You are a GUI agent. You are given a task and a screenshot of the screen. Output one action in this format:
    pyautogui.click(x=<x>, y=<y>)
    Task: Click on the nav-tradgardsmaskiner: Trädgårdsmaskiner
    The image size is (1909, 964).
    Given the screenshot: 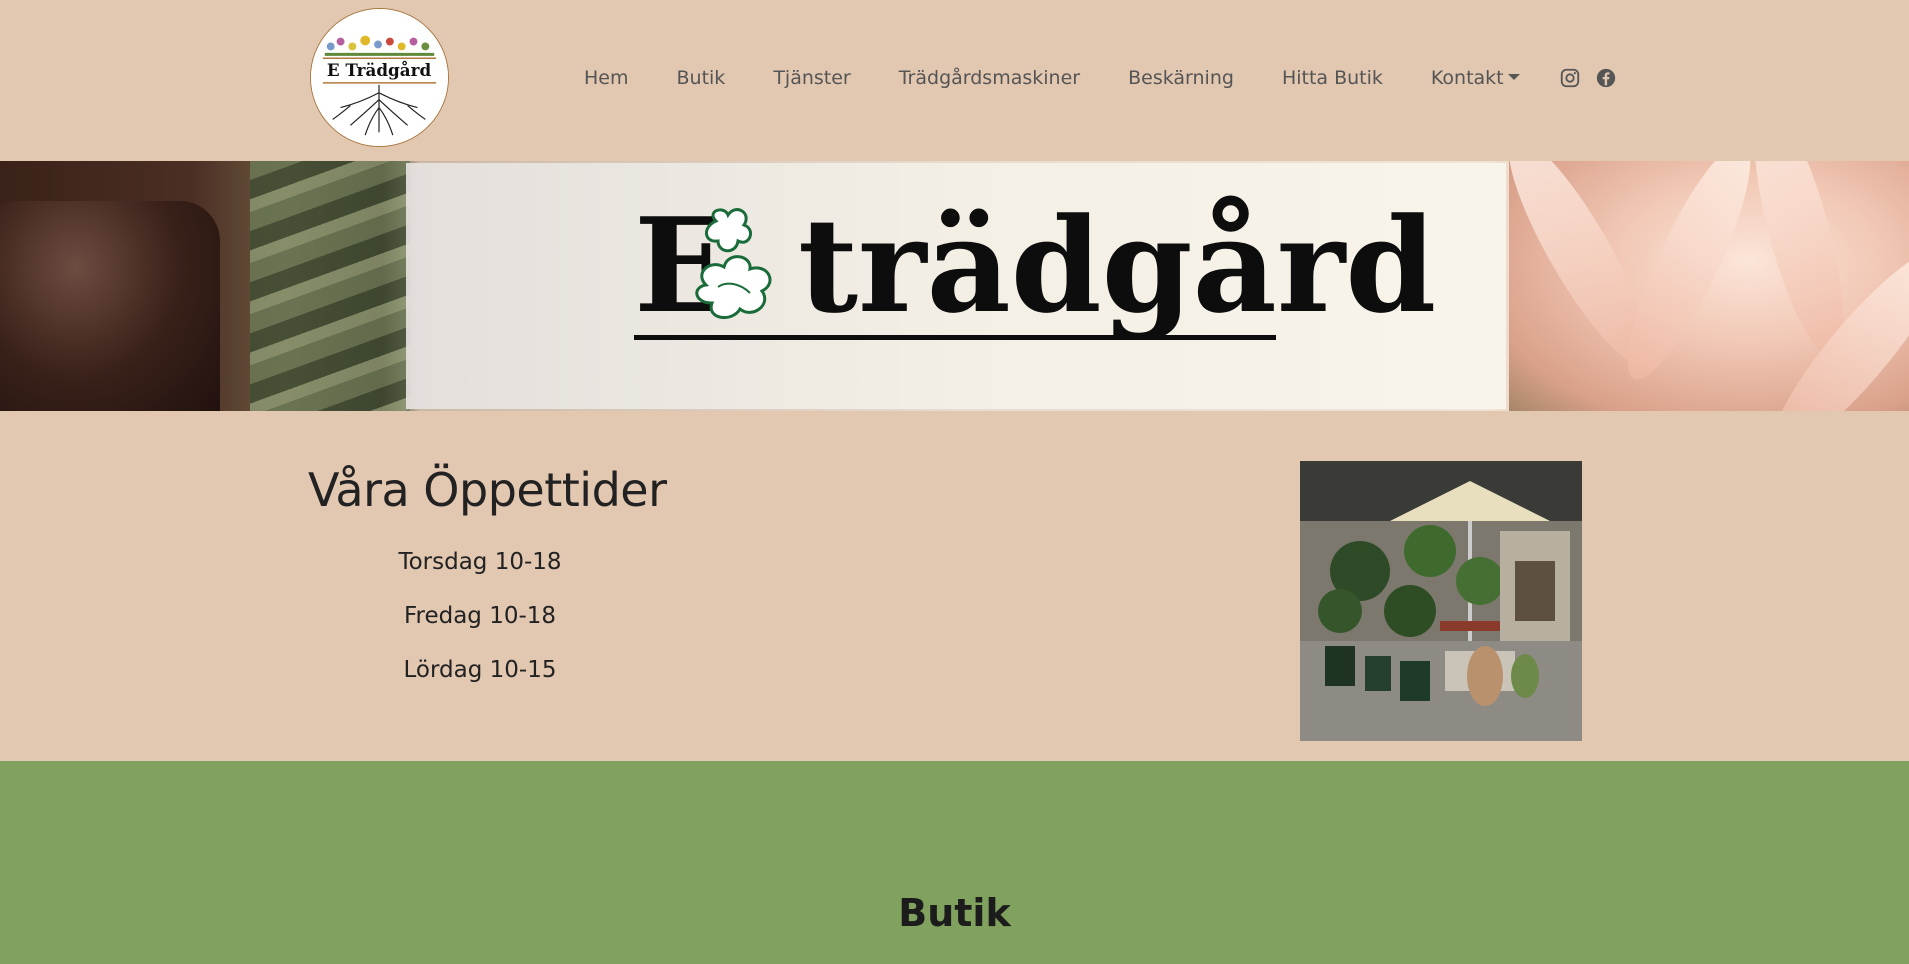 What is the action you would take?
    pyautogui.click(x=989, y=78)
    